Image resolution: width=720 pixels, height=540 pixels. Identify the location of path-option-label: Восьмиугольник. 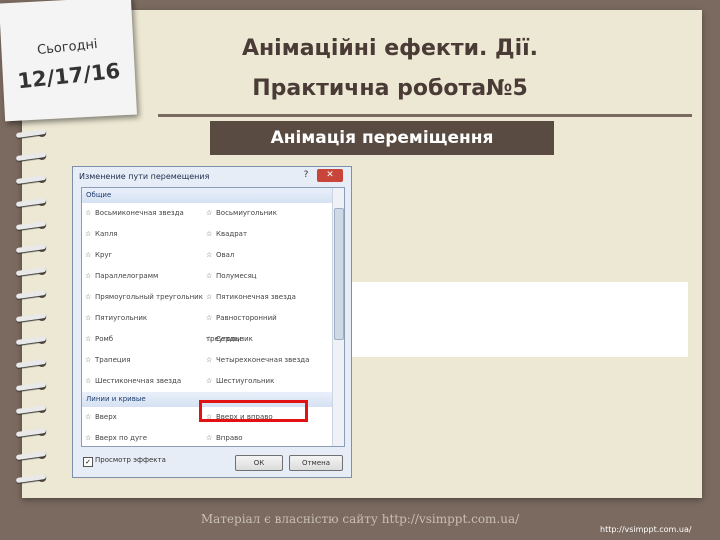
(246, 213).